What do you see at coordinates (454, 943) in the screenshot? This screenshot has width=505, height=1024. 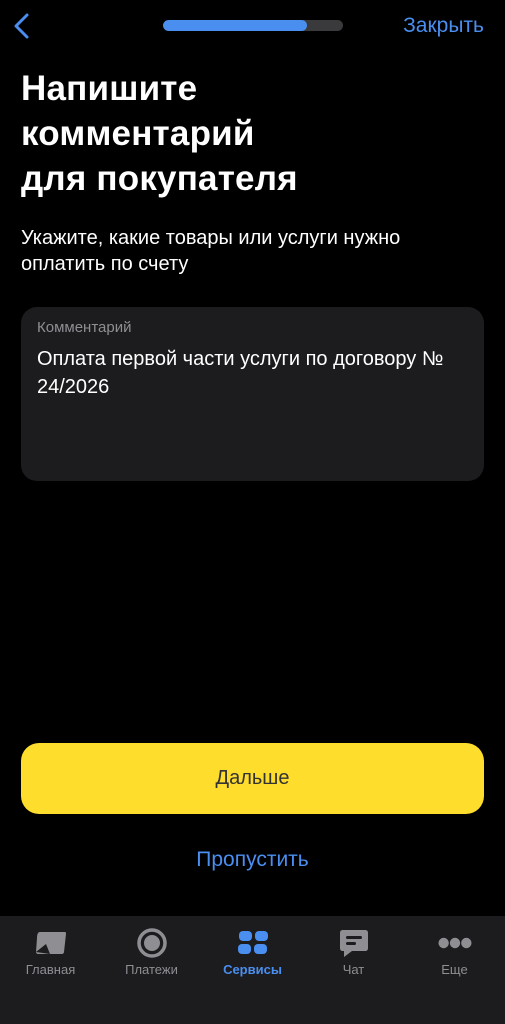 I see `more-icon` at bounding box center [454, 943].